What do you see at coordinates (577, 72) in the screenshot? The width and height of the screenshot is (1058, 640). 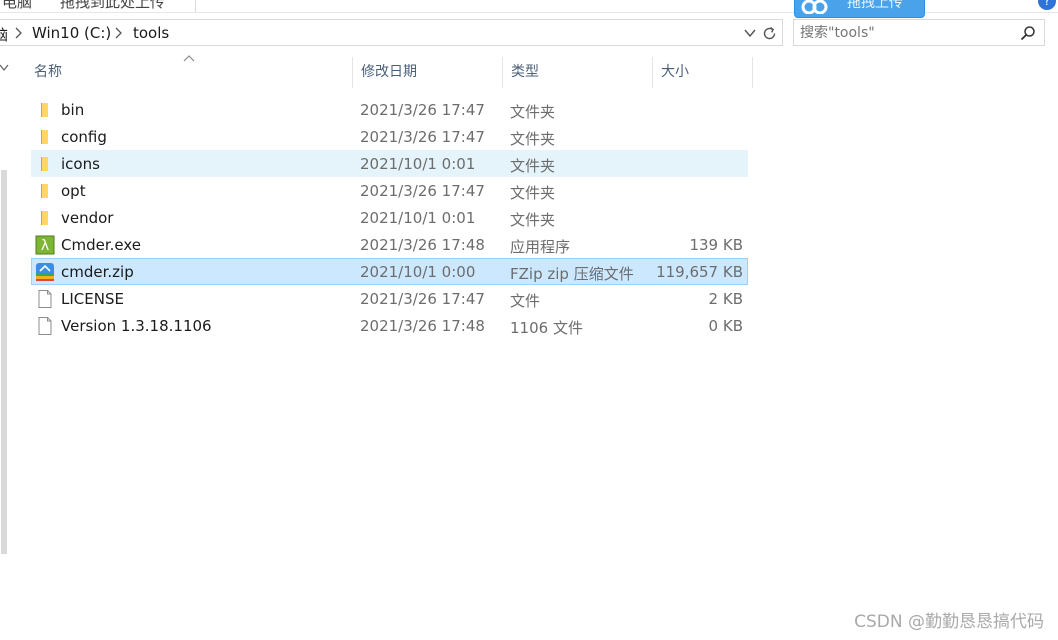 I see `column-header-type: 类型` at bounding box center [577, 72].